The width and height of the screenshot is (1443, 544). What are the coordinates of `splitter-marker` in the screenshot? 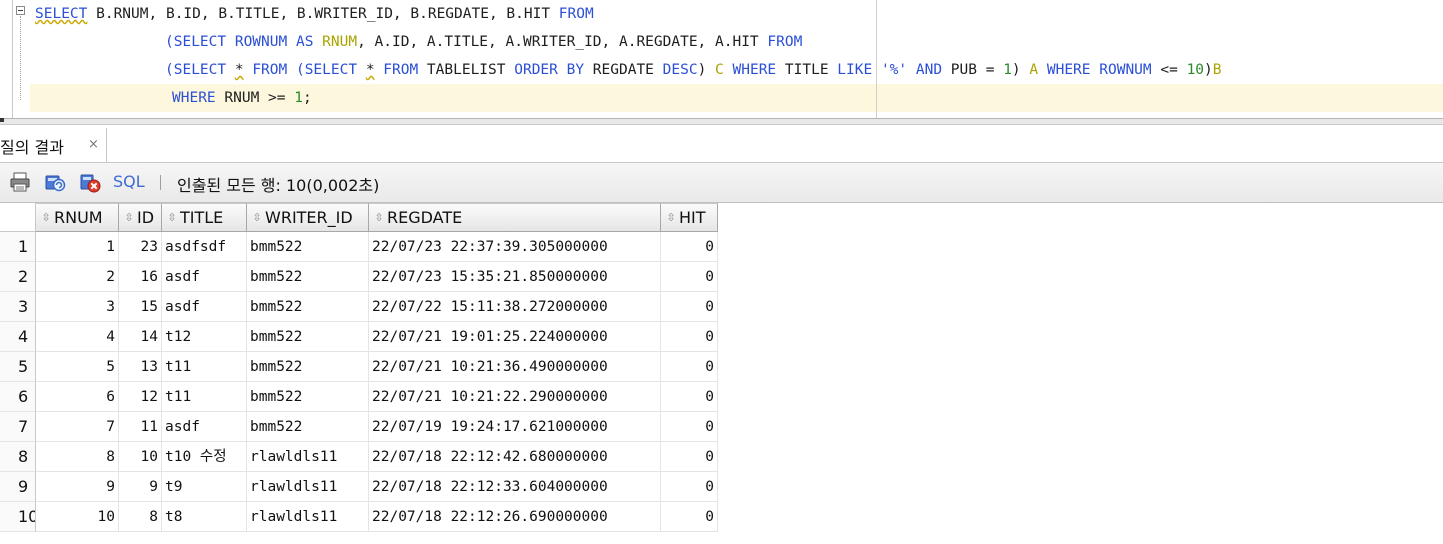 It's located at (2, 120).